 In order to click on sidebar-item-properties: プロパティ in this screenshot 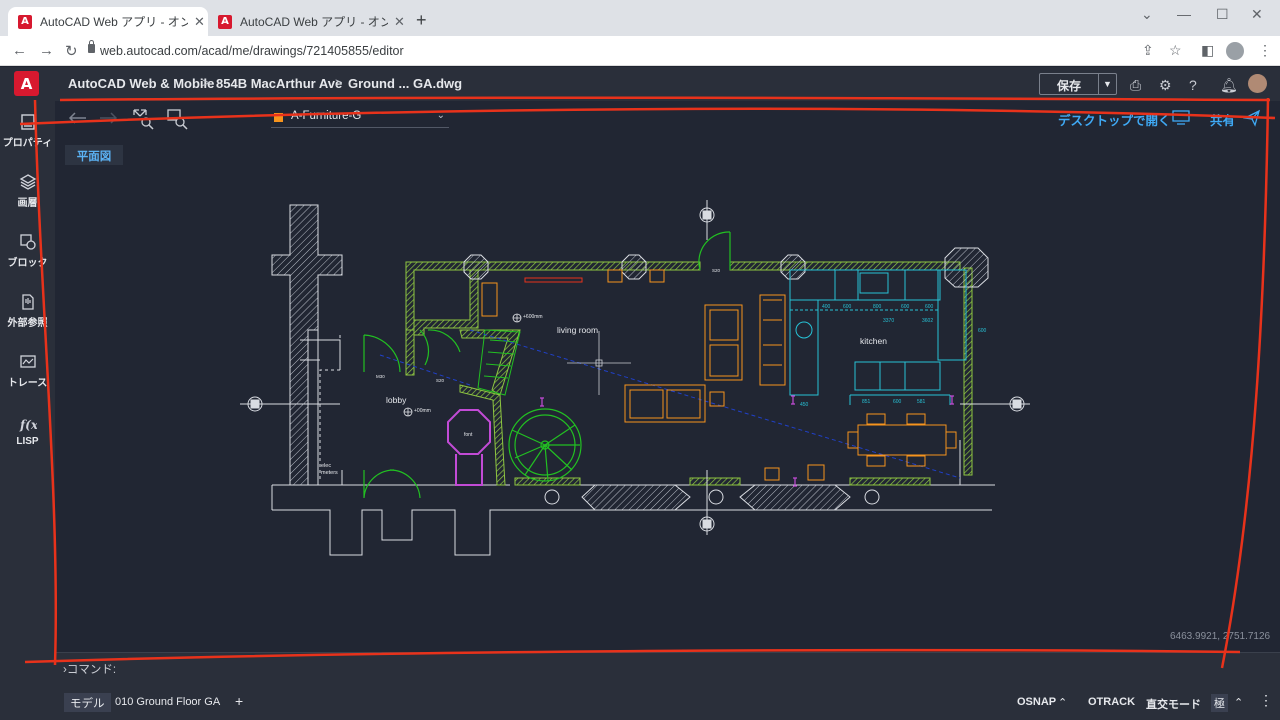, I will do `click(27, 131)`.